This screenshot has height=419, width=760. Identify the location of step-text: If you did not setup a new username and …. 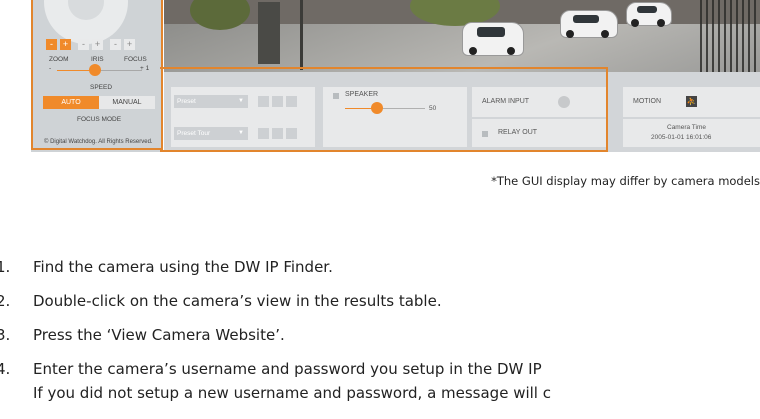
(292, 393).